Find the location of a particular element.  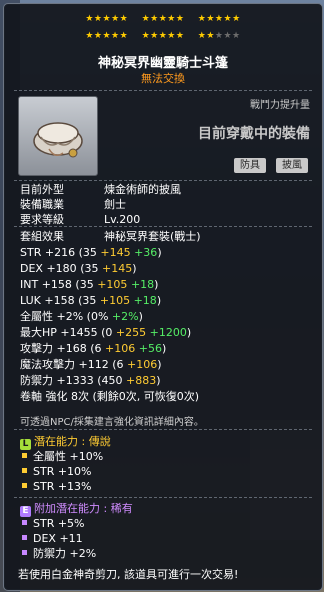

potential-list: 全屬性 +10% STR +10% STR +13% is located at coordinates (62, 471).